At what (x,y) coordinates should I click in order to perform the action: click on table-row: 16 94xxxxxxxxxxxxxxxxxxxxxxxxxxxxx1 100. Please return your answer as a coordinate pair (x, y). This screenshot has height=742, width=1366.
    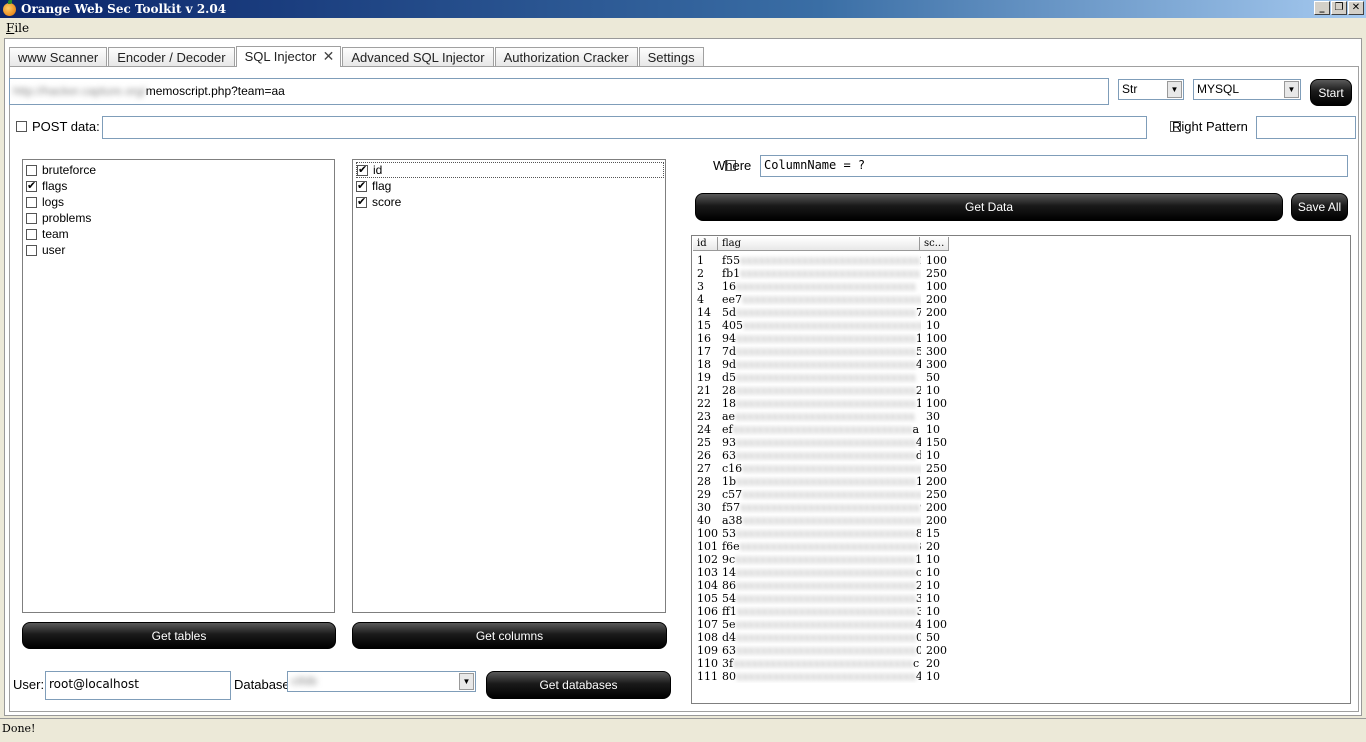
    Looking at the image, I should click on (823, 338).